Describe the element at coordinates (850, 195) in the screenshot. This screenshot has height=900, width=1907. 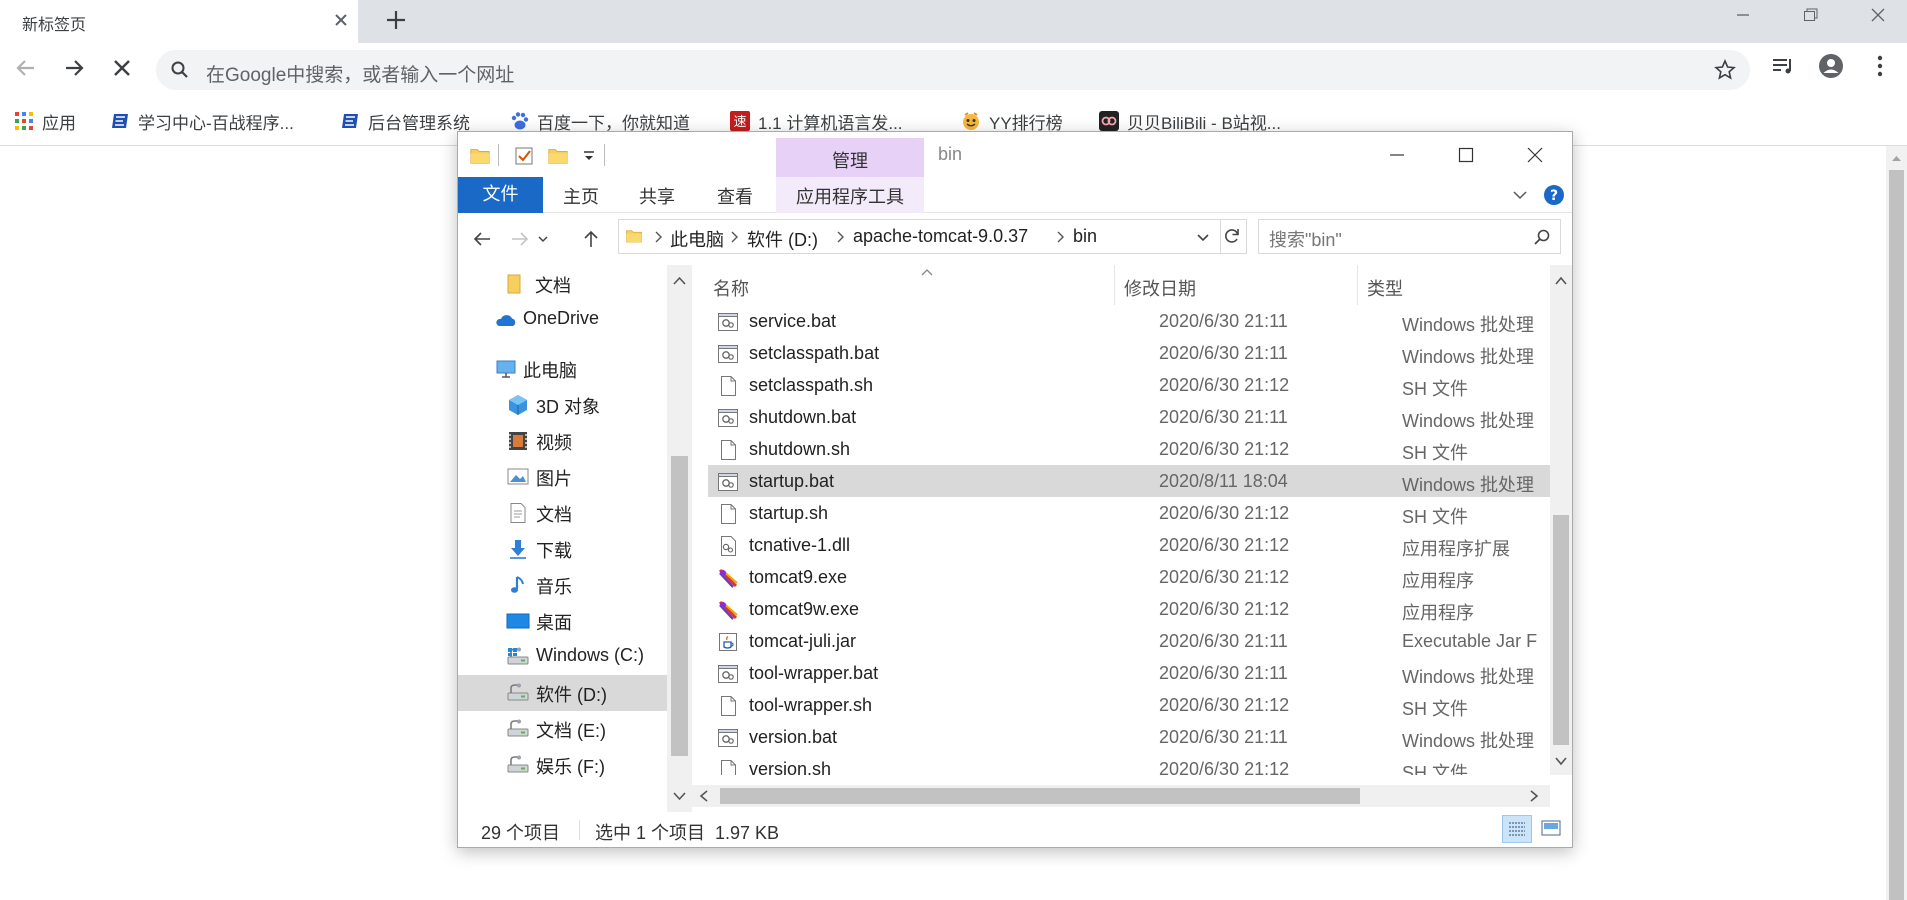
I see `ribbon-tab-app-tools: 应用程序工具` at that location.